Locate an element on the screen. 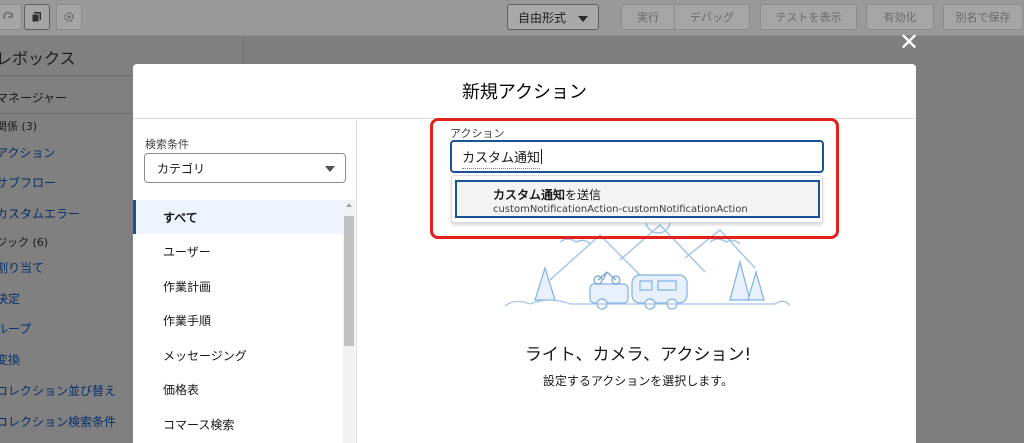 Image resolution: width=1024 pixels, height=443 pixels. toolbox-item-transform: 変換 is located at coordinates (10, 359).